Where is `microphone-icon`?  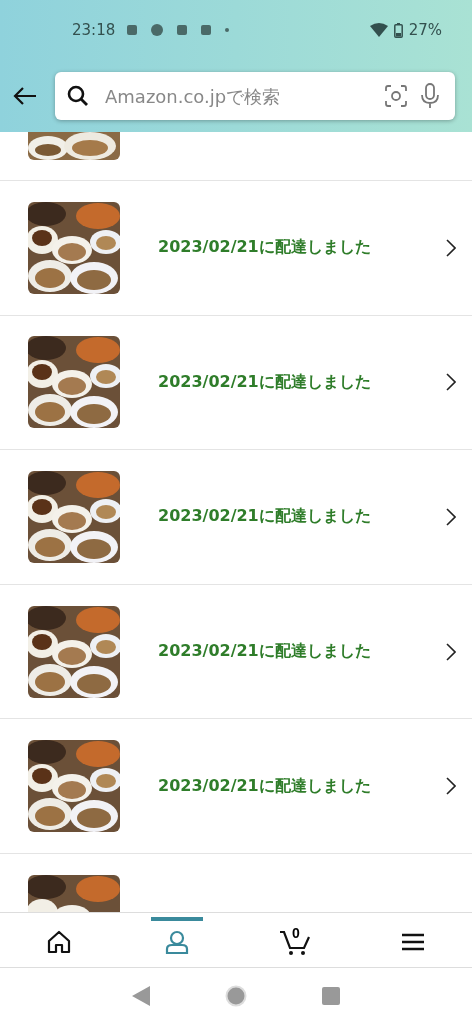
microphone-icon is located at coordinates (430, 96).